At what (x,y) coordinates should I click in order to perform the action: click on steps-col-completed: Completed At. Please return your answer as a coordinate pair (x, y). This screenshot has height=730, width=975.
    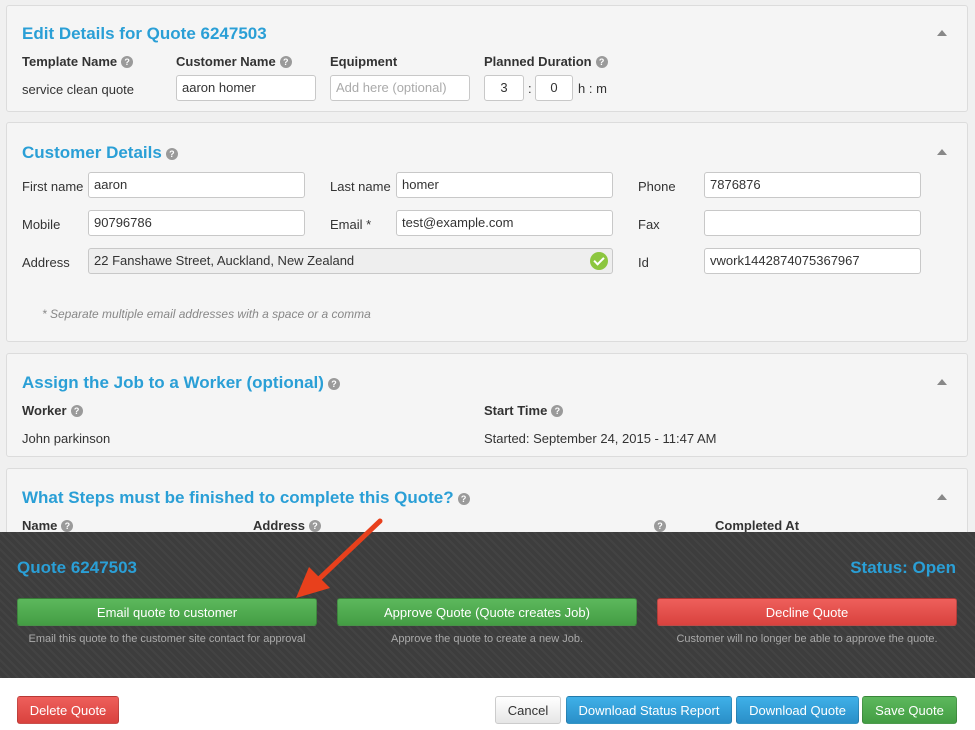
    Looking at the image, I should click on (757, 525).